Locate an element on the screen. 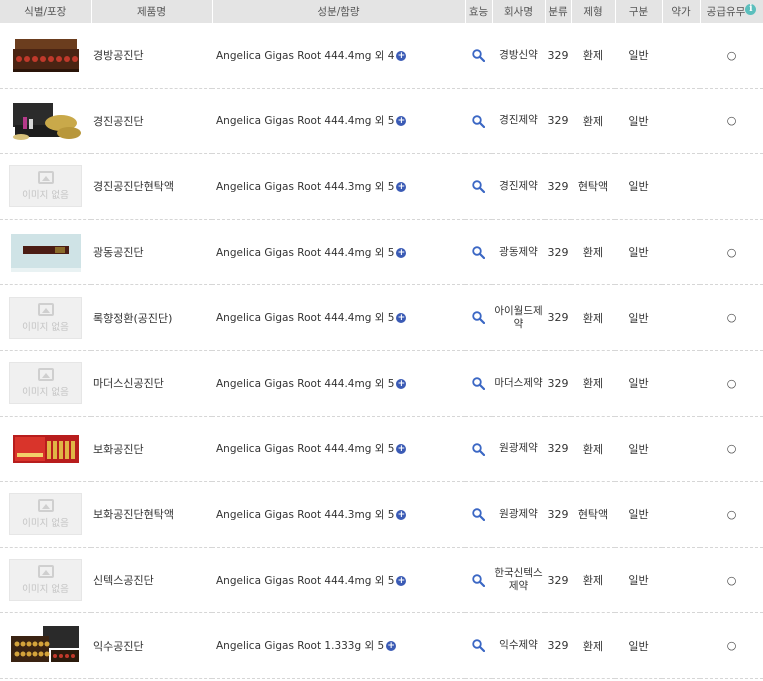 The width and height of the screenshot is (763, 681). product-name-link: 보화공진단현탁액 is located at coordinates (151, 514).